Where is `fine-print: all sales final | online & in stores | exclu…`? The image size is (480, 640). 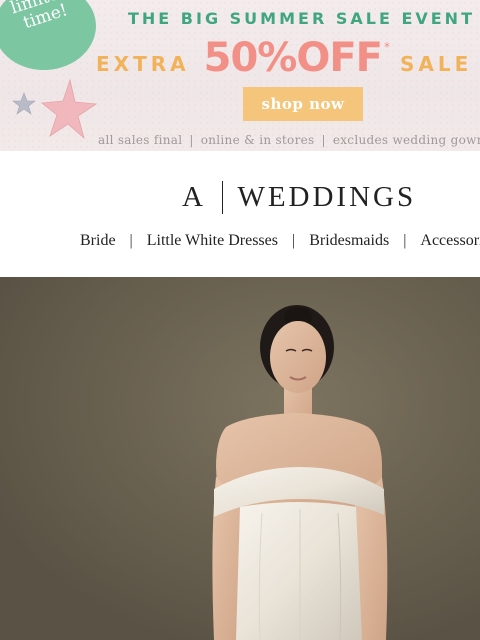 fine-print: all sales final | online & in stores | exclu… is located at coordinates (289, 140).